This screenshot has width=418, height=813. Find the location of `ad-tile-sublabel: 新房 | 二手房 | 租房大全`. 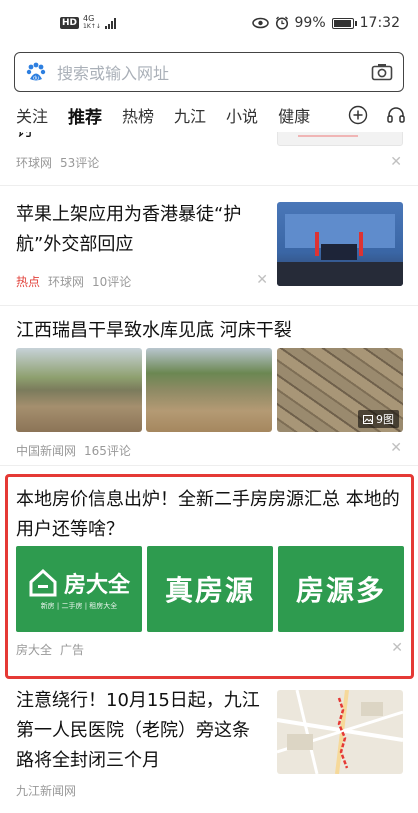

ad-tile-sublabel: 新房 | 二手房 | 租房大全 is located at coordinates (79, 606).